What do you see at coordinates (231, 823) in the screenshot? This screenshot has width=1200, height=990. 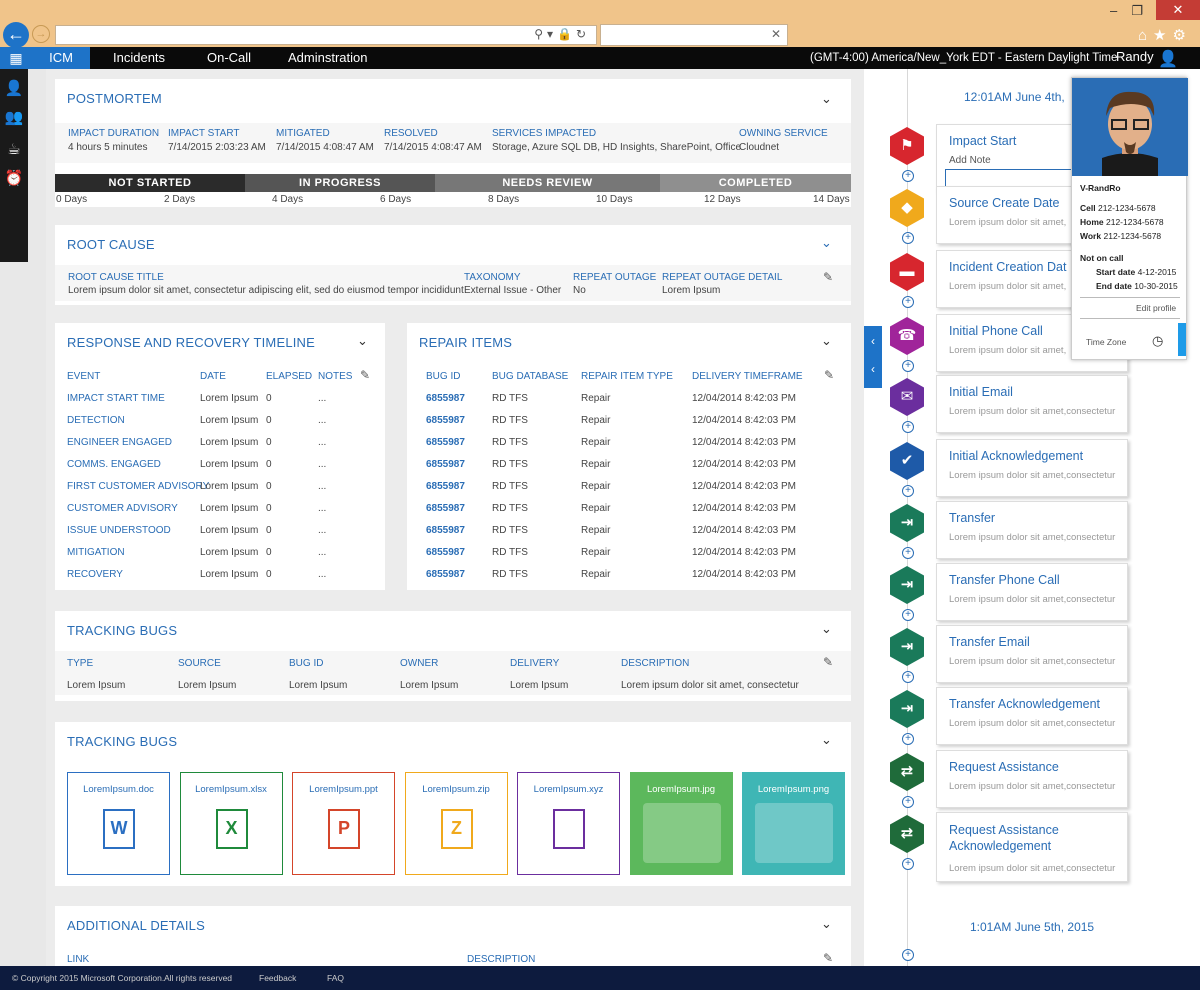 I see `attachment-tile: LoremIpsum.xlsx X` at bounding box center [231, 823].